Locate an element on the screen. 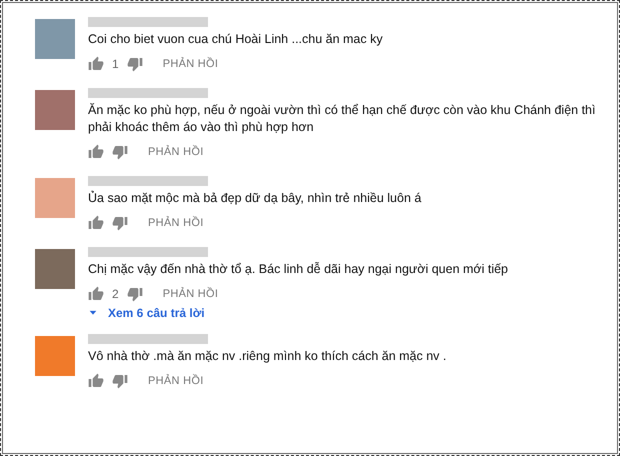  like-count: 1 is located at coordinates (115, 64).